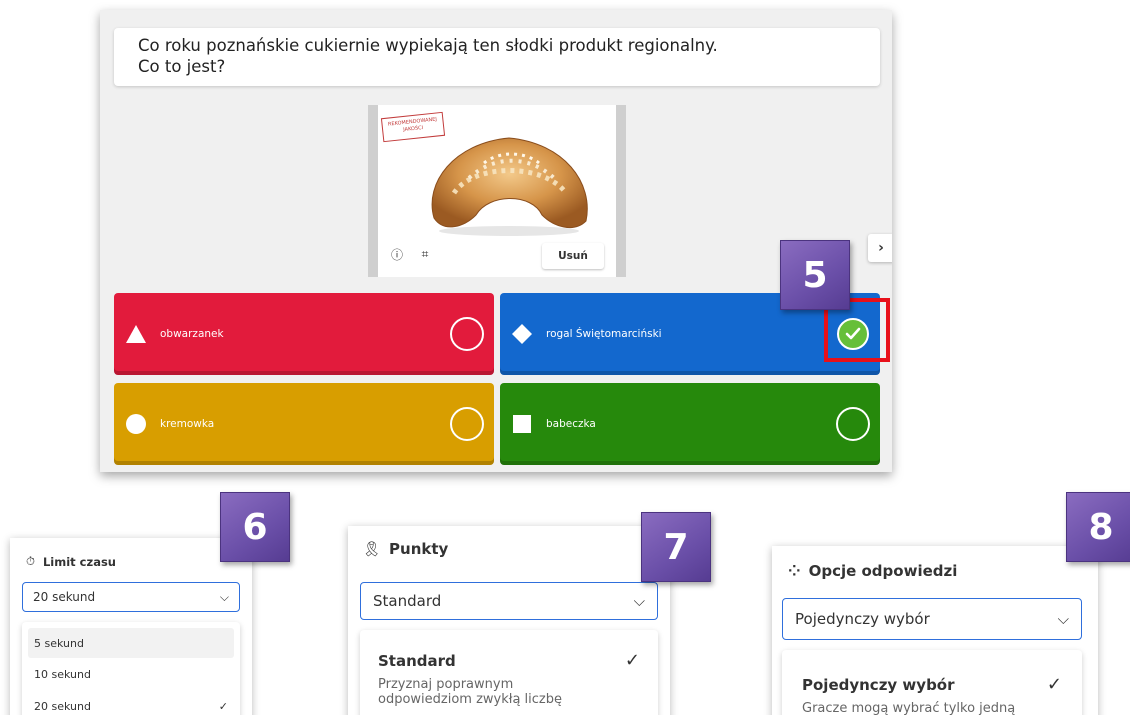  Describe the element at coordinates (862, 619) in the screenshot. I see `answer-options-selected-value: Pojedynczy wybór` at that location.